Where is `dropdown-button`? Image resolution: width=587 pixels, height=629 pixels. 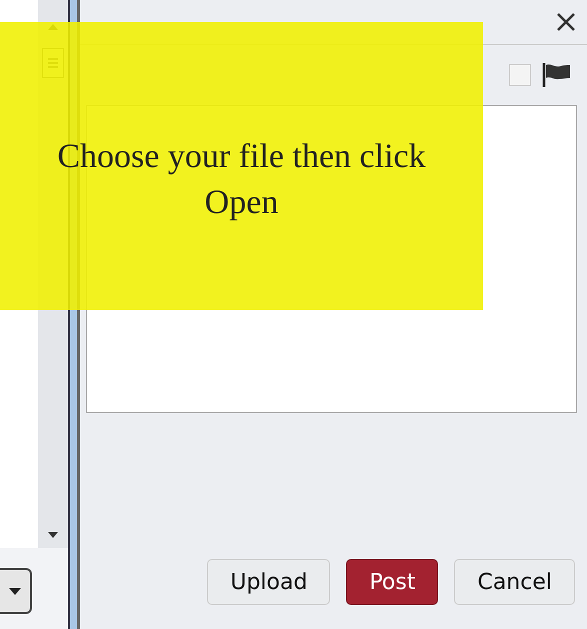
dropdown-button is located at coordinates (16, 591).